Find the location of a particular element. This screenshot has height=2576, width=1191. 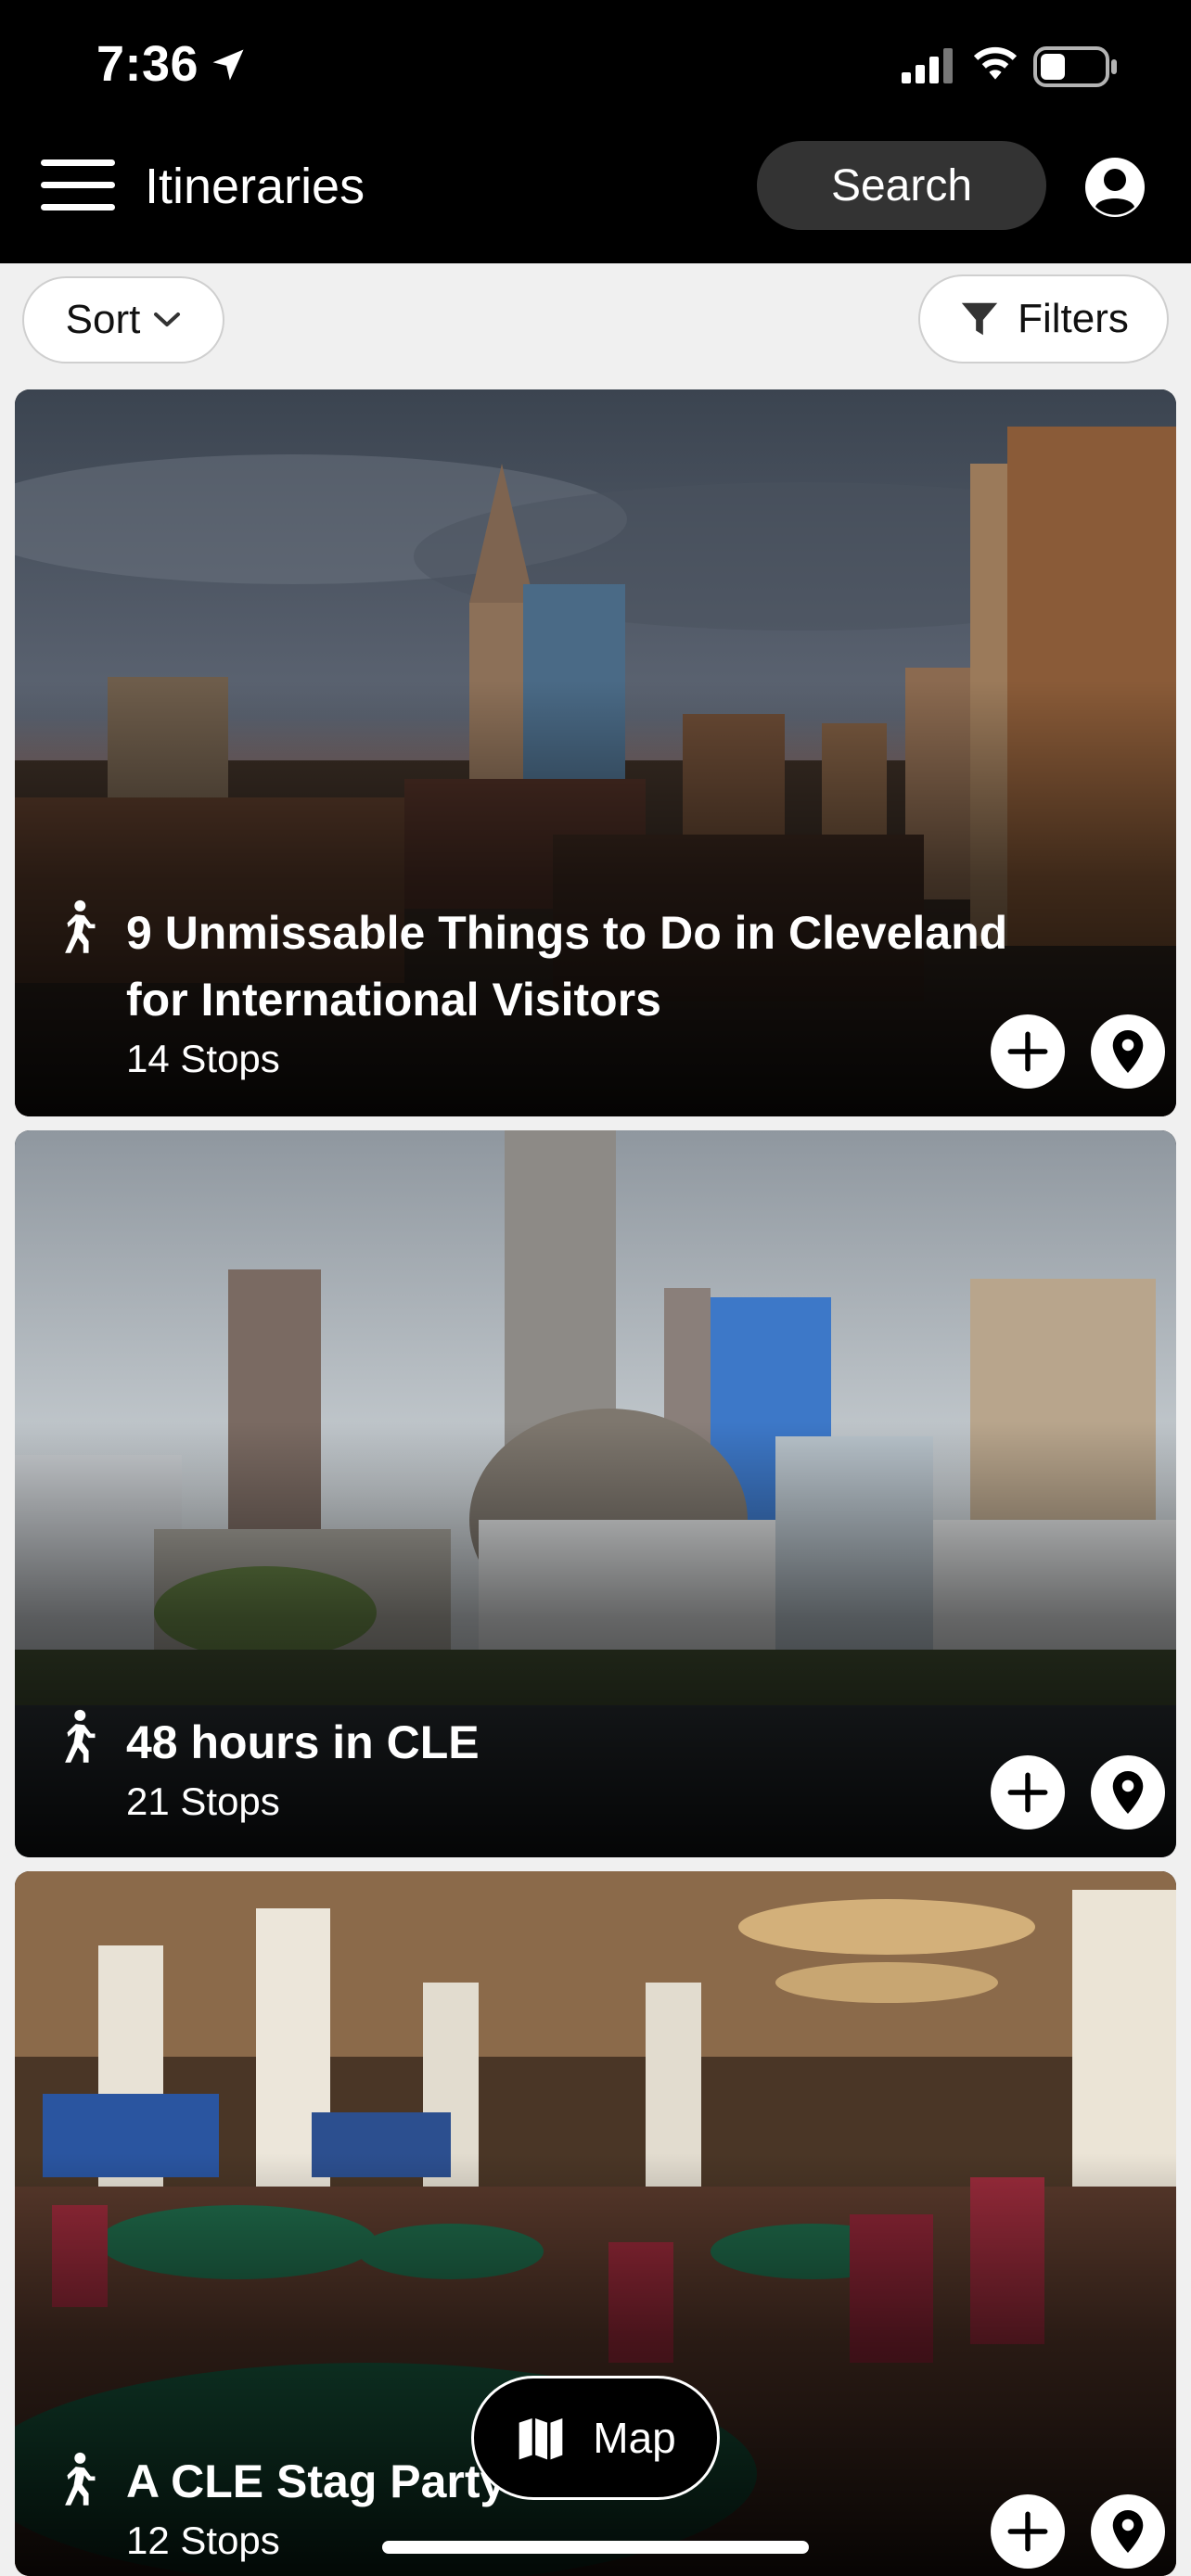

map-view-button: Map is located at coordinates (595, 2438).